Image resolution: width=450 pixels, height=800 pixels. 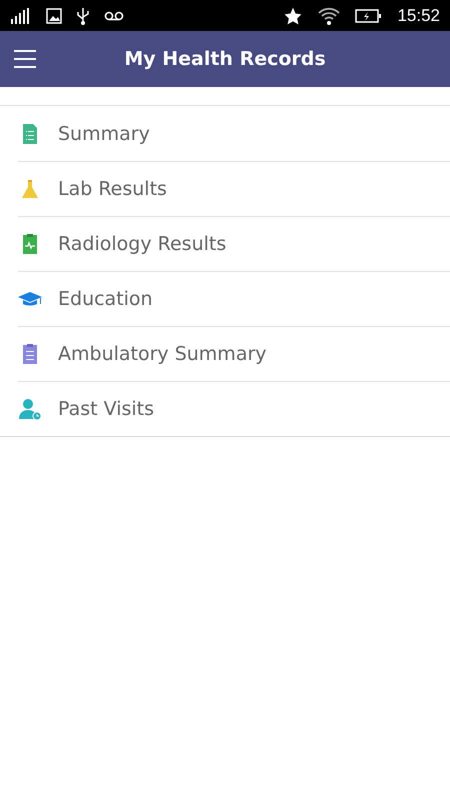 I want to click on menu-item: Radiology Results, so click(x=142, y=244).